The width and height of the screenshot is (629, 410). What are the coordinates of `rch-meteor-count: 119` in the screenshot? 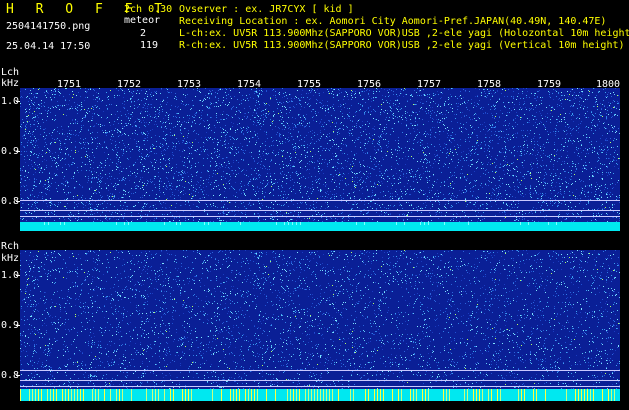 It's located at (149, 46).